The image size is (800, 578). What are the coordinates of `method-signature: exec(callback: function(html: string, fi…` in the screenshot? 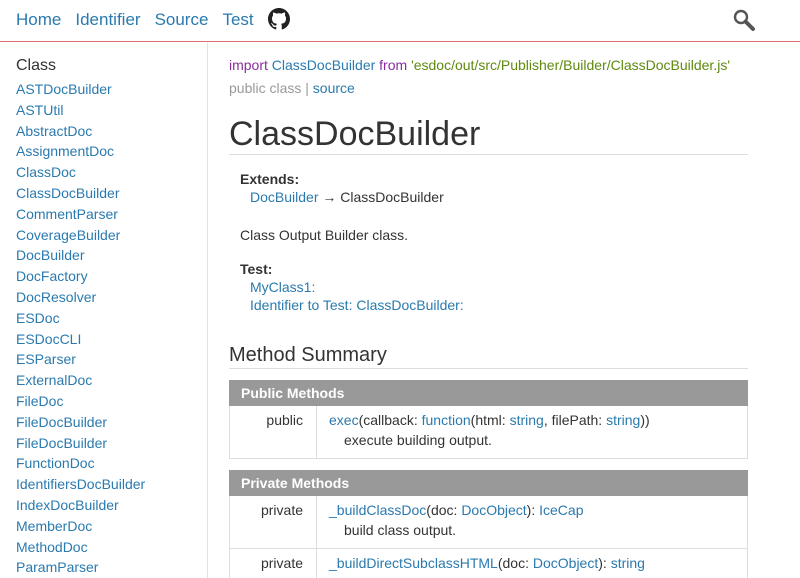 It's located at (532, 432).